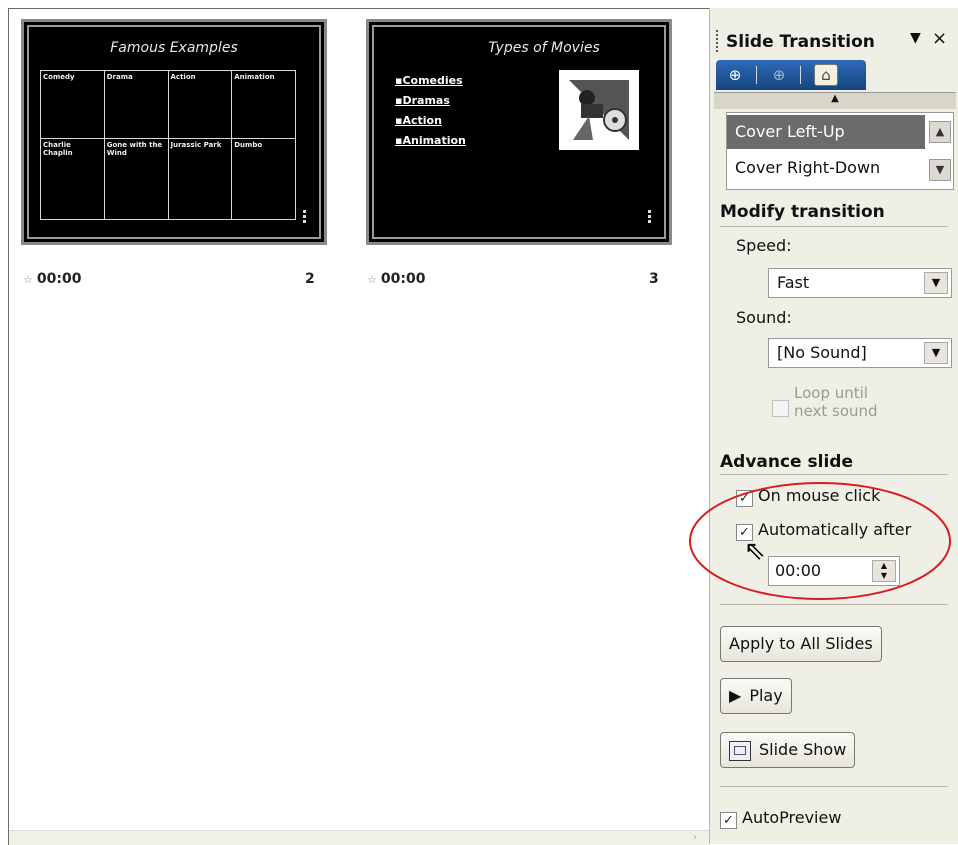 Image resolution: width=958 pixels, height=845 pixels. What do you see at coordinates (700, 838) in the screenshot?
I see `scroll-right-icon: ›` at bounding box center [700, 838].